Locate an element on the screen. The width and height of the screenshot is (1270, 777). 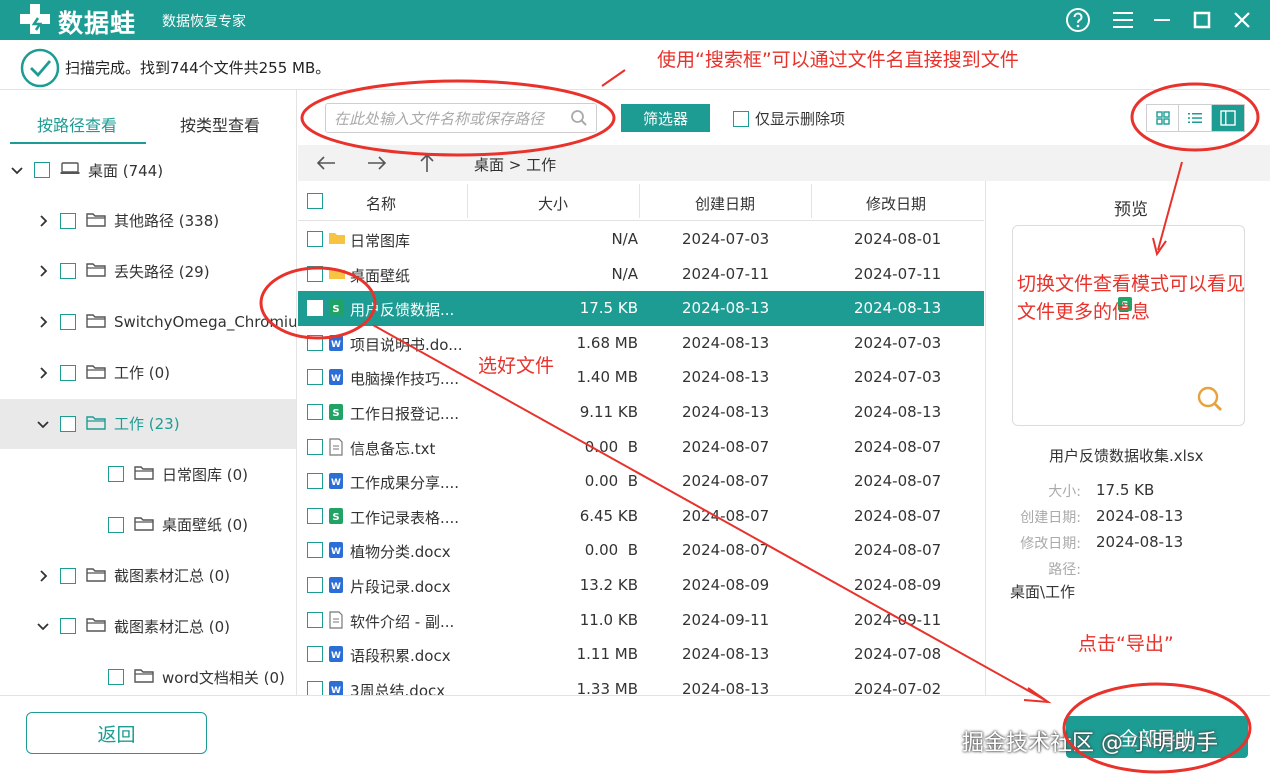
tree-item-label: 日常图库 (0) is located at coordinates (205, 474).